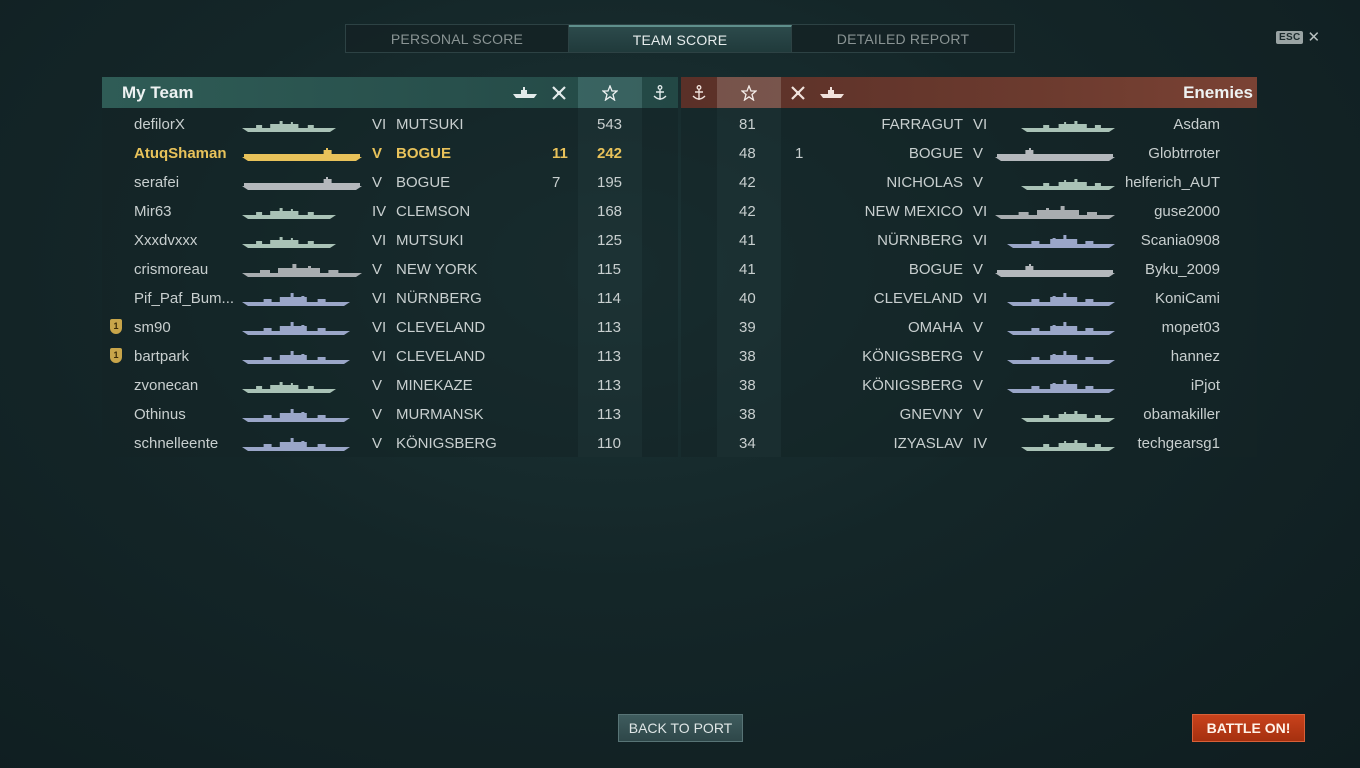  What do you see at coordinates (159, 124) in the screenshot?
I see `player-name: defilorX` at bounding box center [159, 124].